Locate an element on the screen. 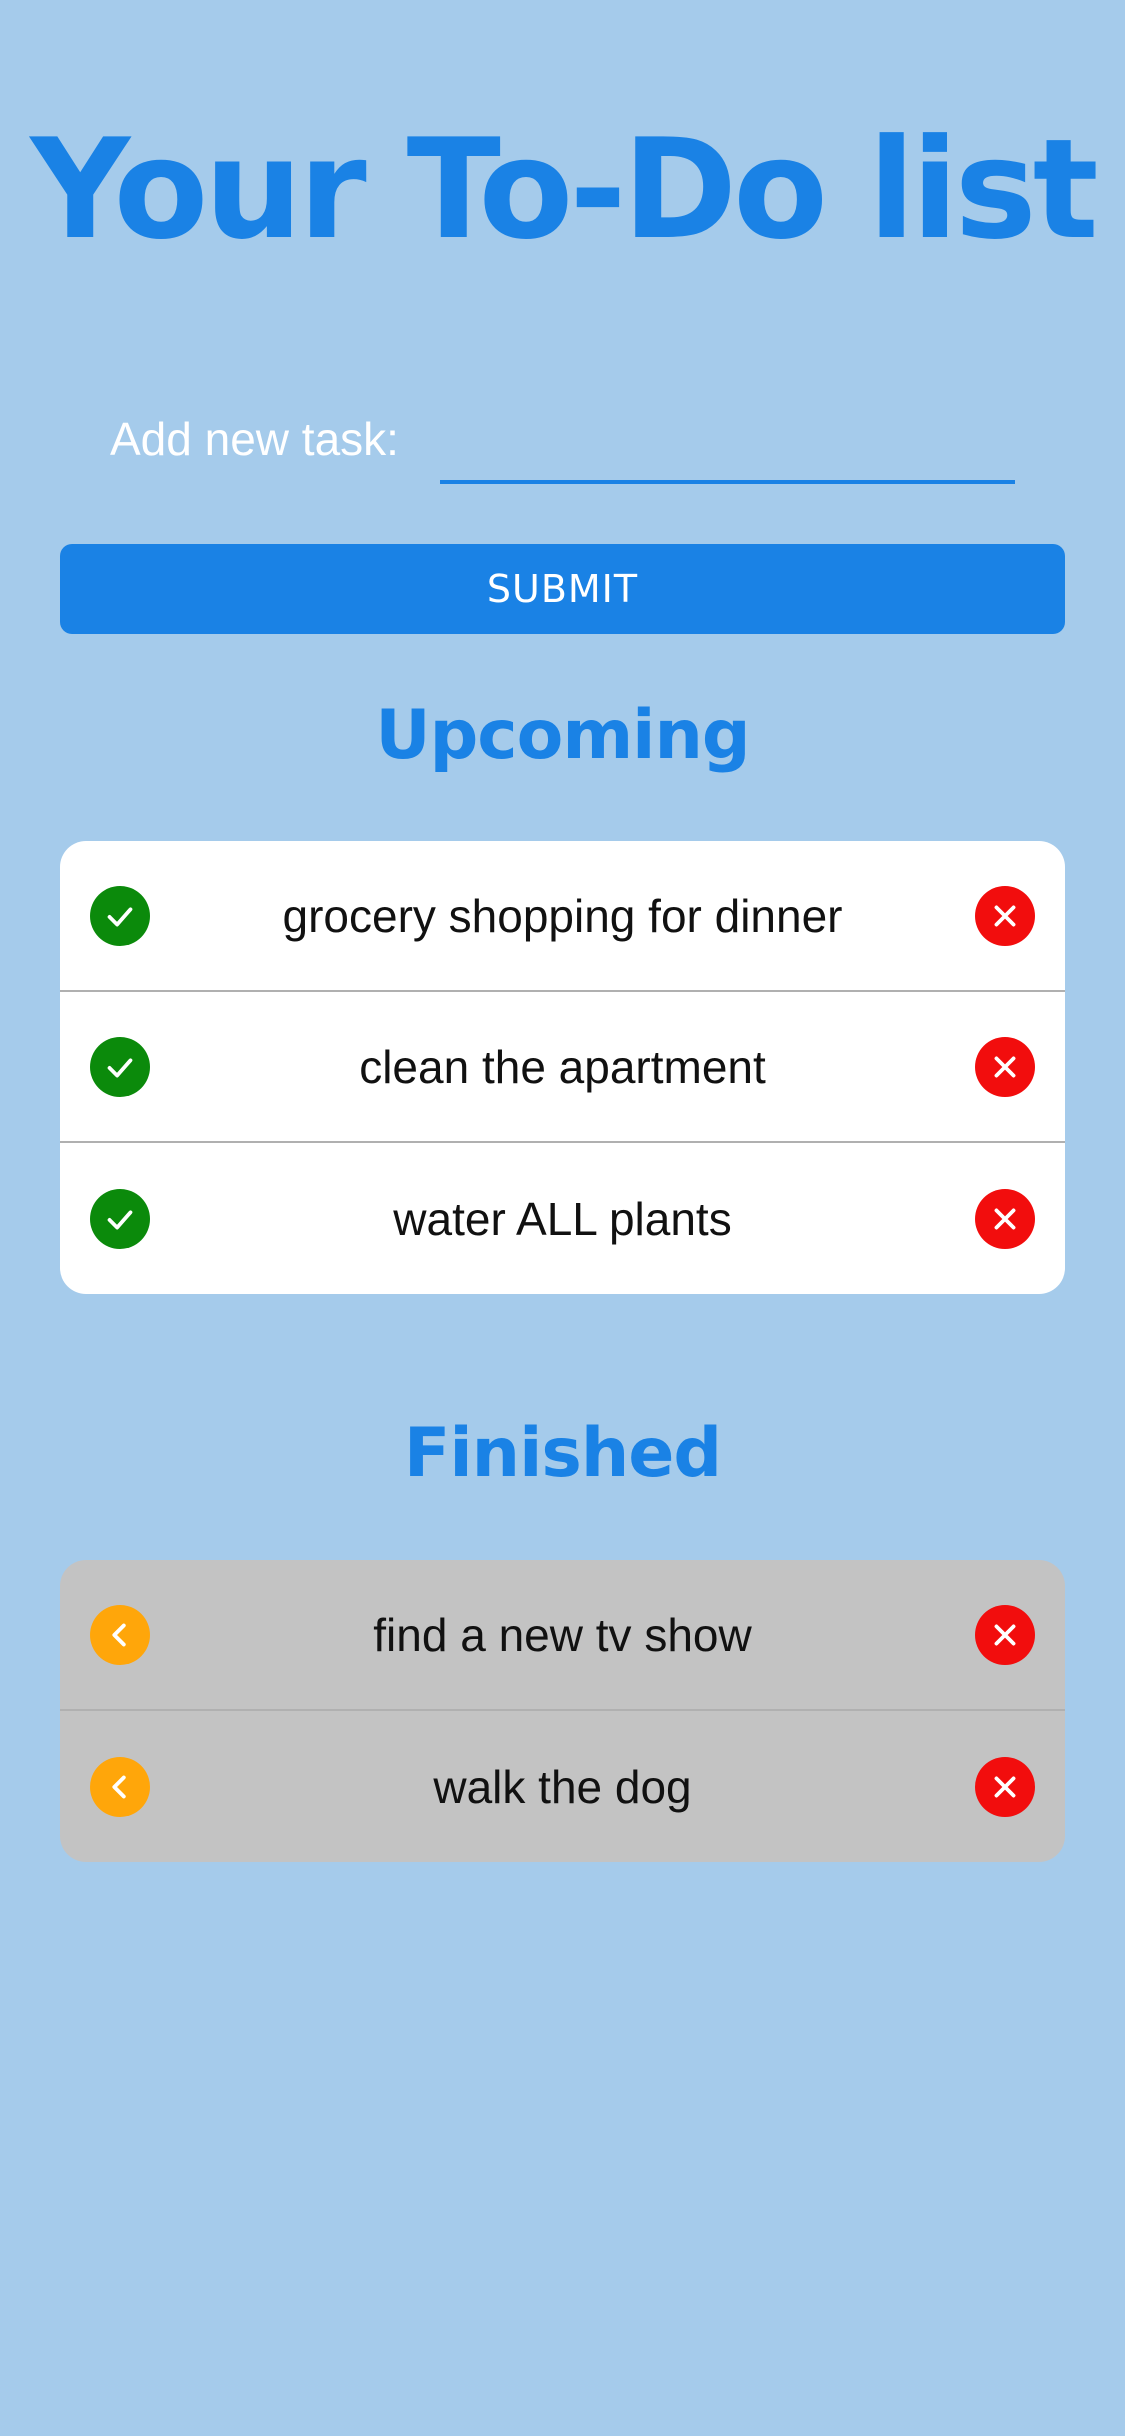  finished-list: find a new tv show walk the dog is located at coordinates (562, 1711).